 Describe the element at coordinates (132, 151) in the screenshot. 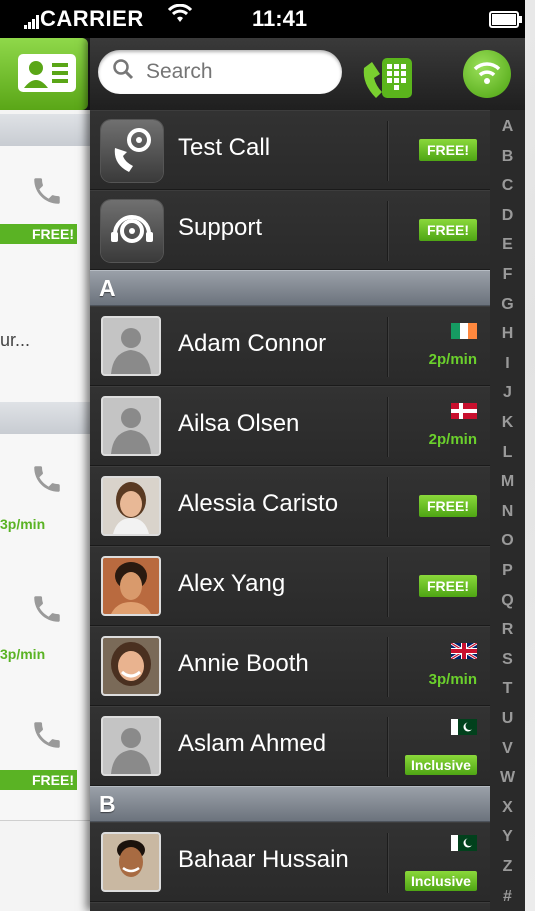

I see `test-call-icon` at that location.